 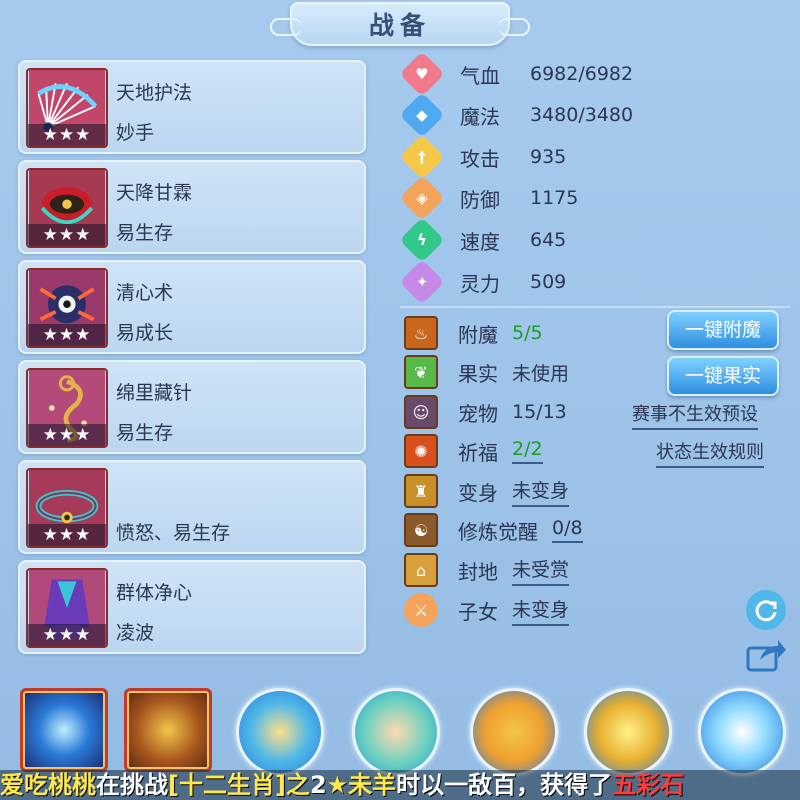 I want to click on ext-value: 未使用, so click(x=541, y=373).